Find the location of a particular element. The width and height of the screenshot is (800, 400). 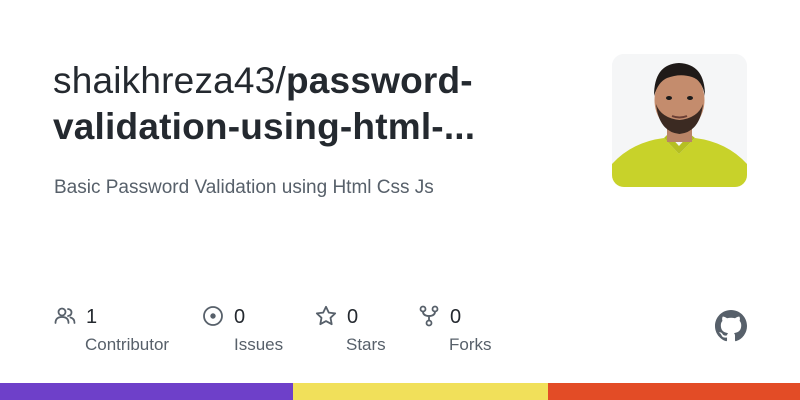

repo-owner: shaikhreza43/ is located at coordinates (169, 80).